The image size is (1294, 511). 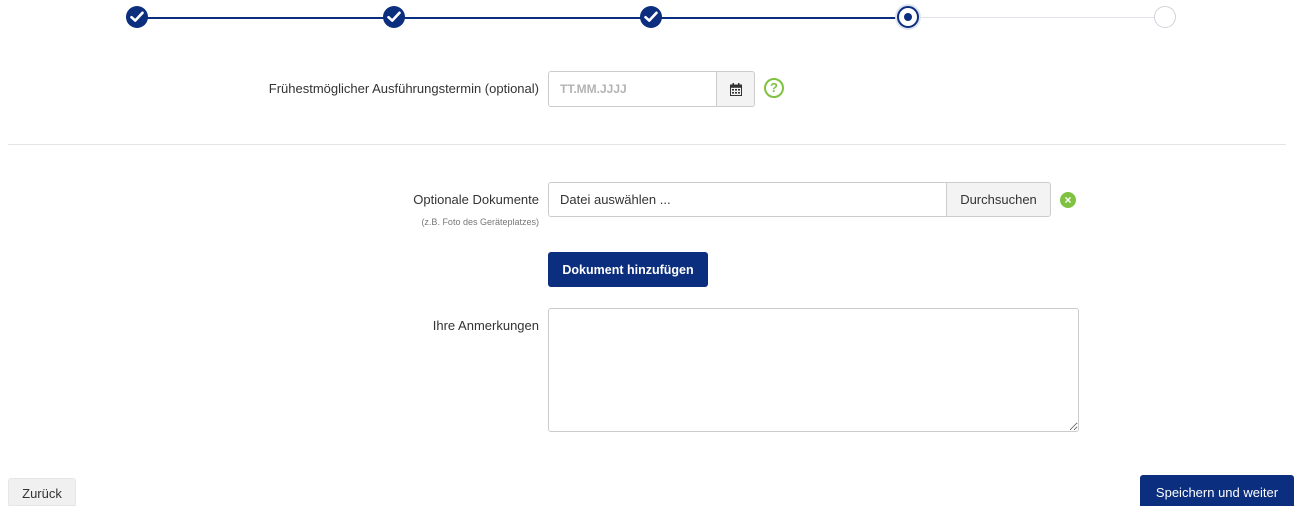 I want to click on calendar-icon, so click(x=735, y=89).